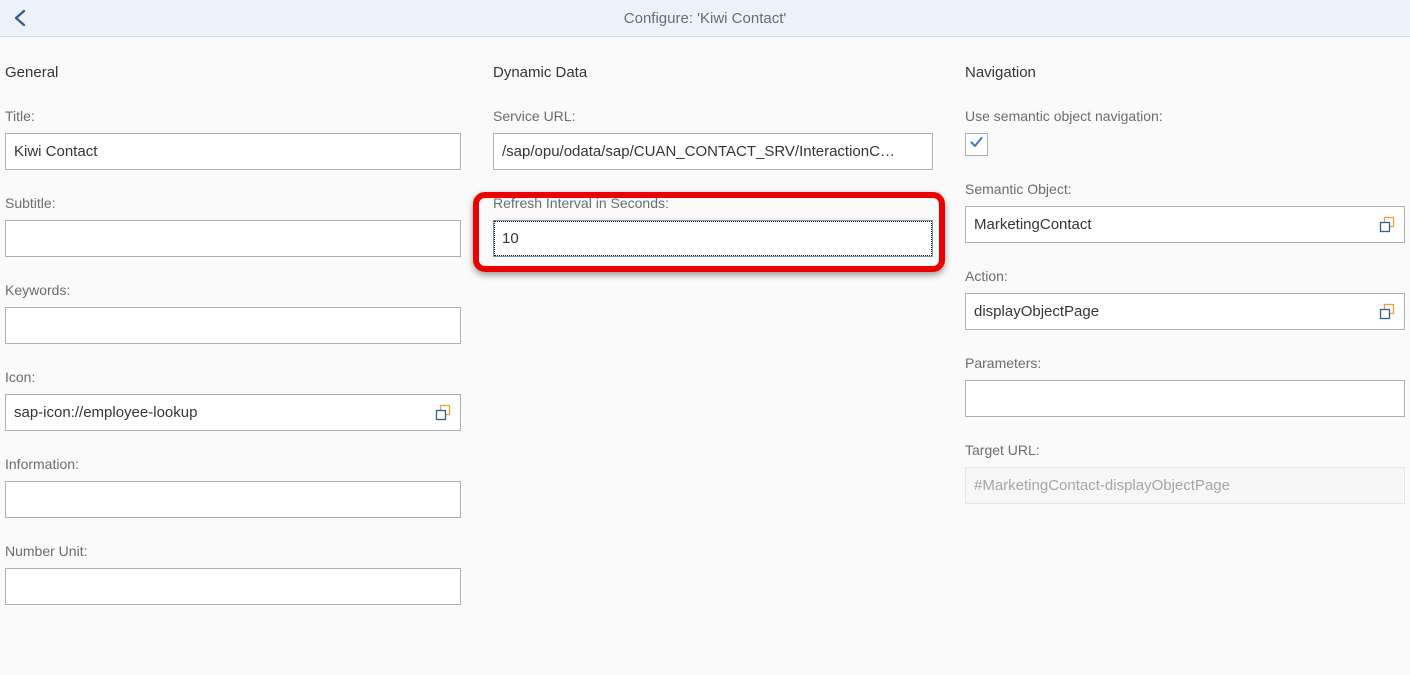 This screenshot has height=675, width=1410. What do you see at coordinates (1064, 116) in the screenshot?
I see `label-semantic-nav: Use semantic object navigation:` at bounding box center [1064, 116].